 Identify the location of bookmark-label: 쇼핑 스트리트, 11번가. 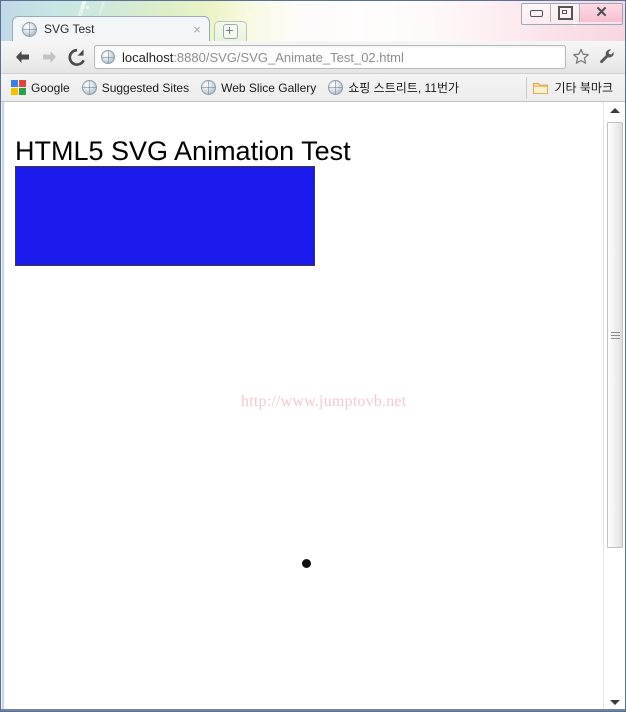
(404, 88).